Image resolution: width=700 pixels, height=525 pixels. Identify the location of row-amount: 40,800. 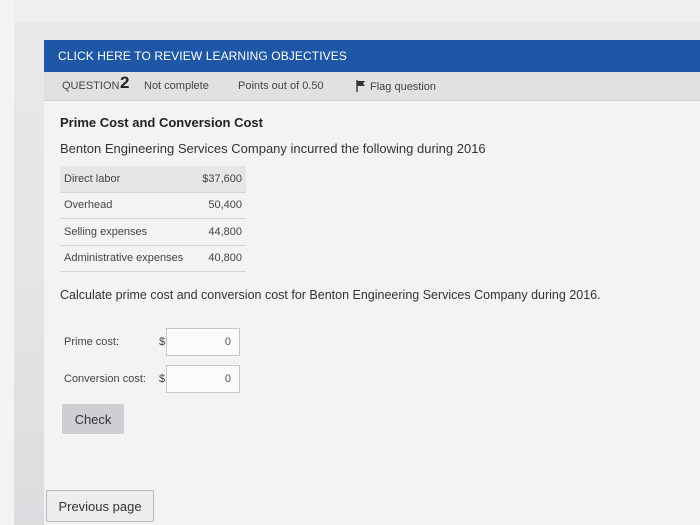
(220, 258).